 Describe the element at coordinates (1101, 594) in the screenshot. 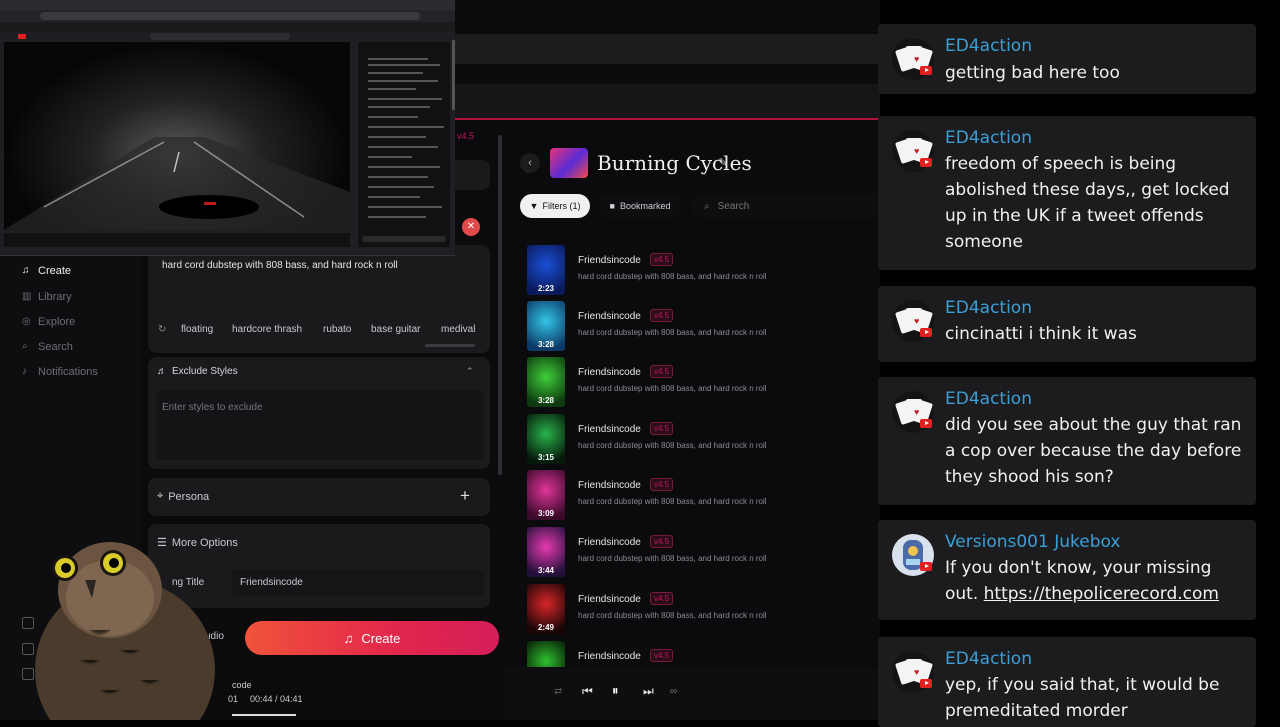

I see `chat-link: https://thepolicerecord.com` at that location.